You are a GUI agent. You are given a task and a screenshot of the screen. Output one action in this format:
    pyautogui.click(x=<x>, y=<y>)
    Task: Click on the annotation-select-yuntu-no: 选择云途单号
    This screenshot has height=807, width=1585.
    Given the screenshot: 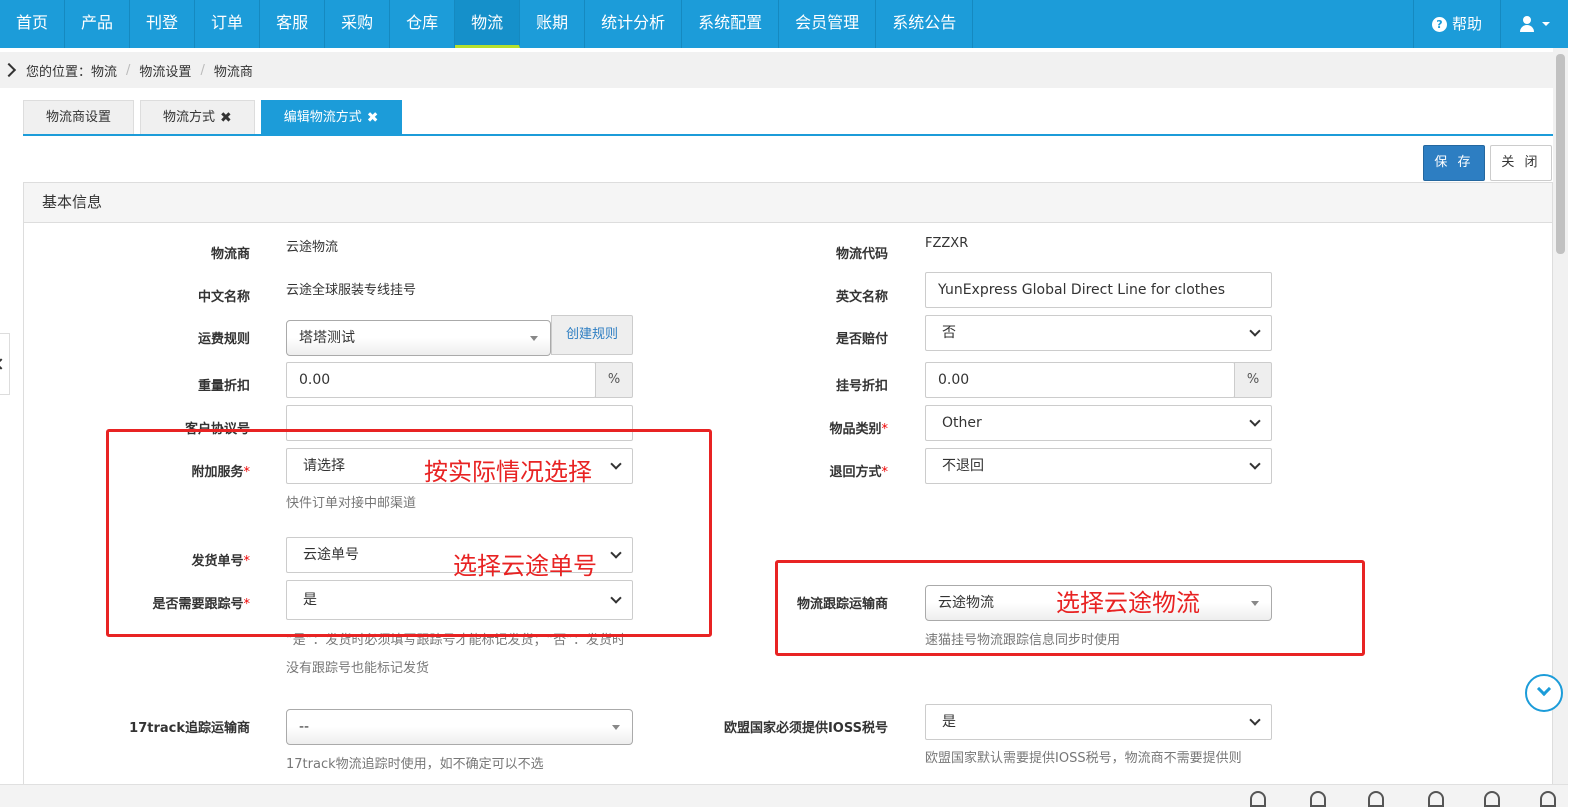 What is the action you would take?
    pyautogui.click(x=525, y=566)
    